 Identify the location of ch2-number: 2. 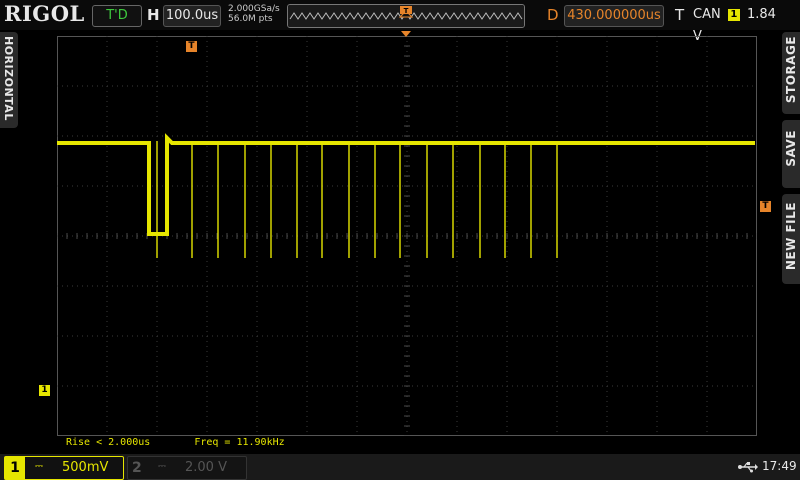
(137, 468).